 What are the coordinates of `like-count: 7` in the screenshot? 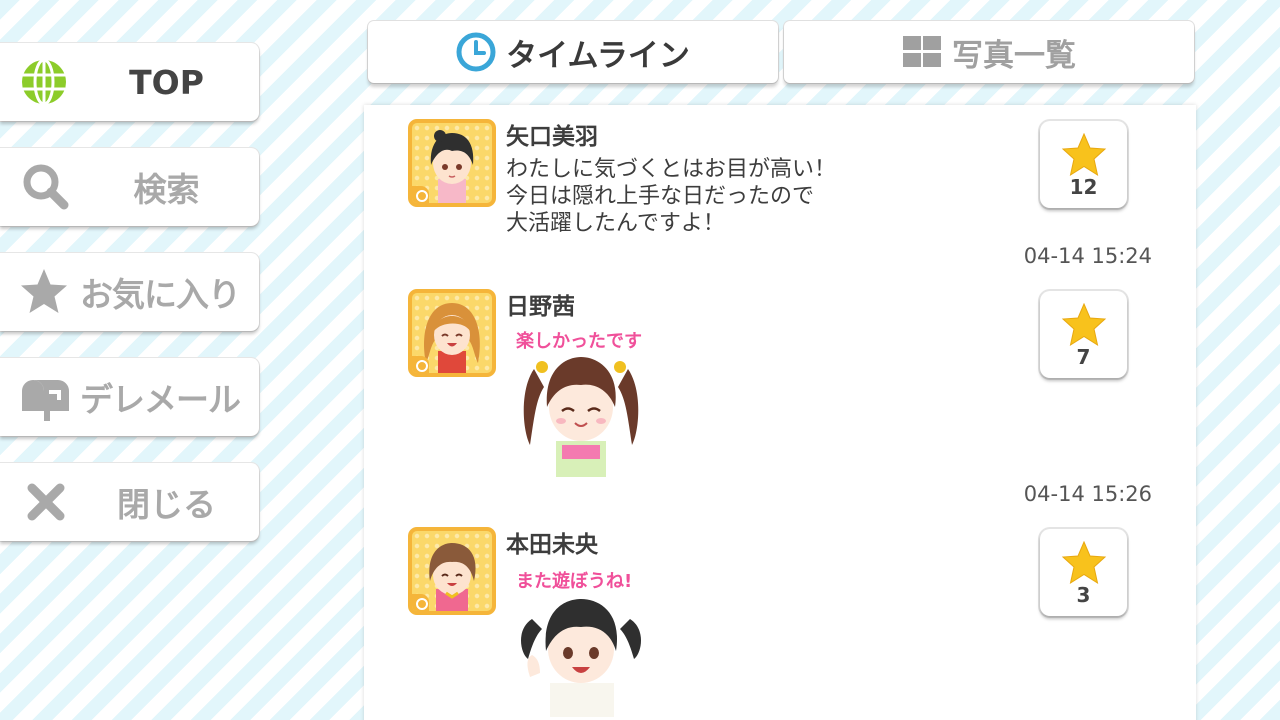 It's located at (1083, 357).